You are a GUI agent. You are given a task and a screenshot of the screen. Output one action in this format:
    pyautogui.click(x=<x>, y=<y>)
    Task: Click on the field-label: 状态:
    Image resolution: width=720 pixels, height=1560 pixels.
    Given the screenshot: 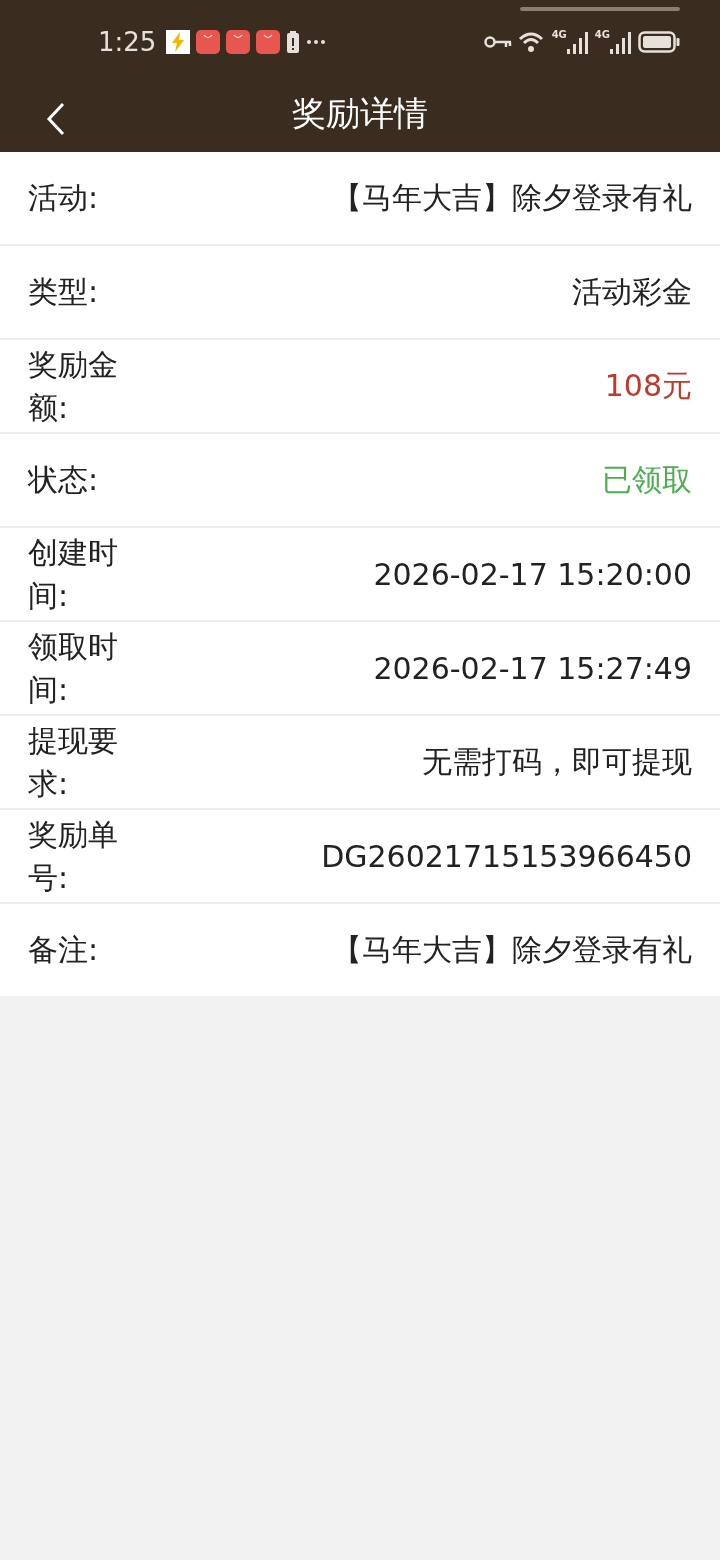 What is the action you would take?
    pyautogui.click(x=64, y=480)
    